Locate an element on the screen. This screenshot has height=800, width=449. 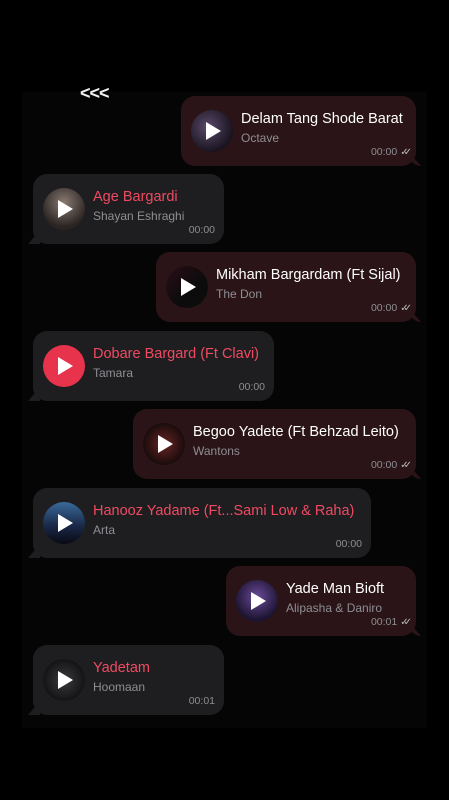
track-artist: Arta is located at coordinates (104, 530).